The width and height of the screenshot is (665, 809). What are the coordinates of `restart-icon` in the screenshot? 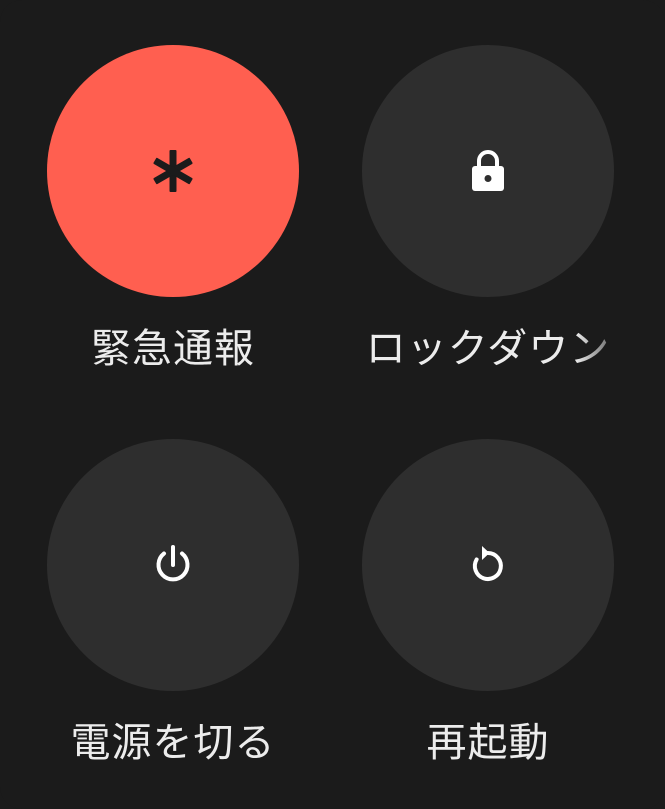 It's located at (488, 565).